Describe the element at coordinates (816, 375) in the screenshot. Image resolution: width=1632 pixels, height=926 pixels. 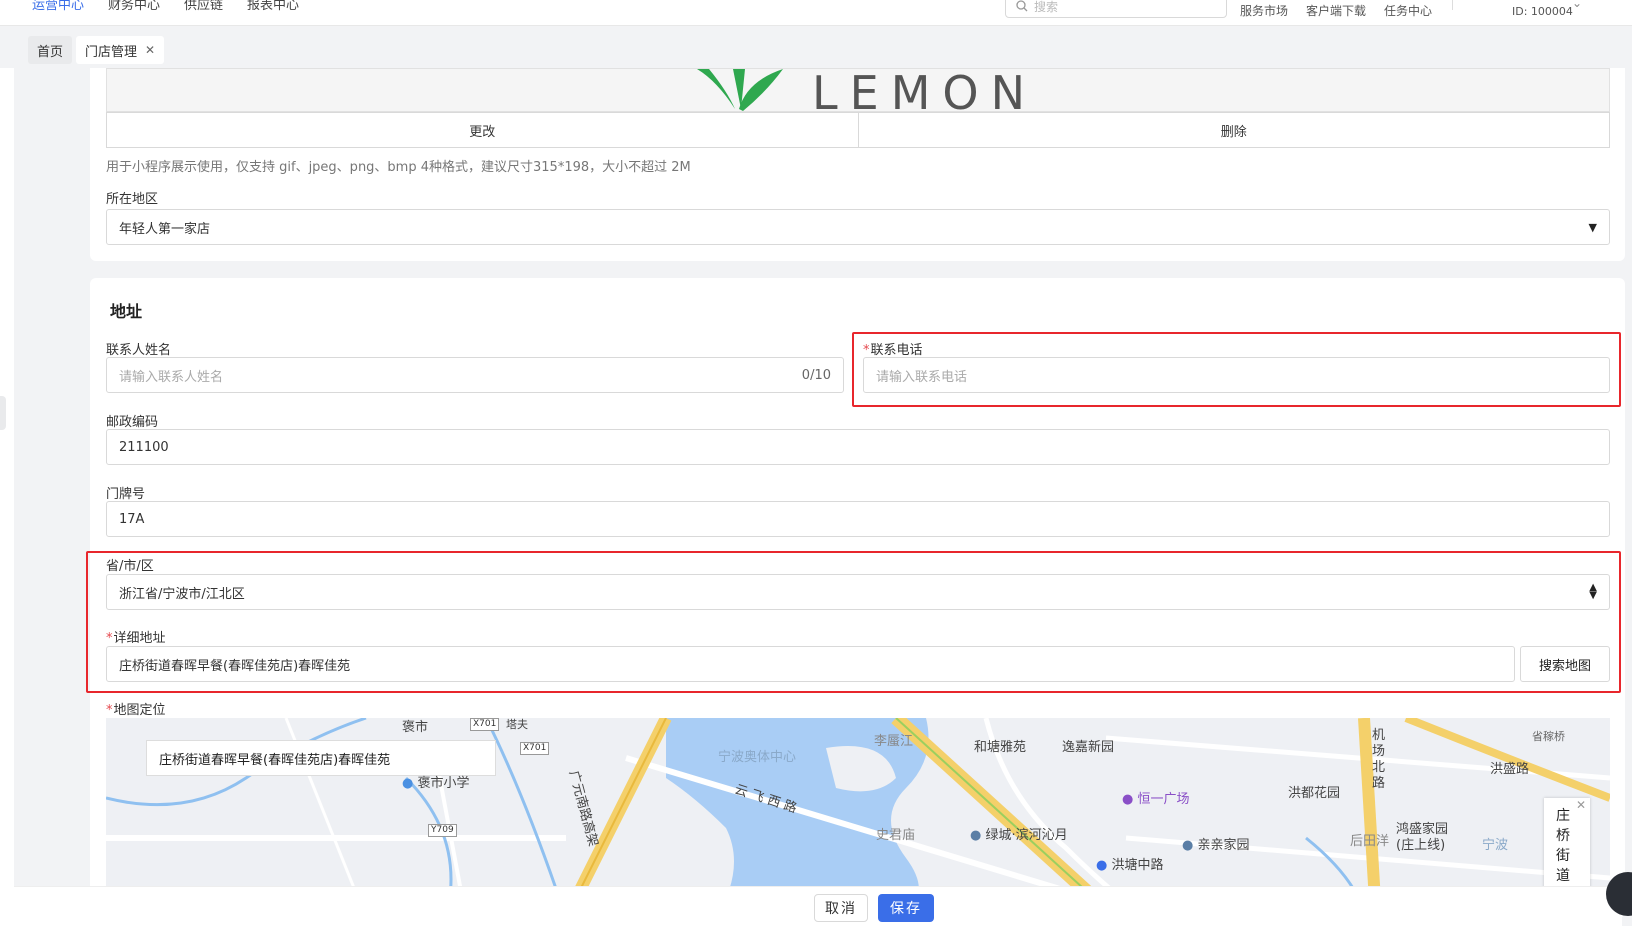
I see `char-counter: 0/10` at that location.